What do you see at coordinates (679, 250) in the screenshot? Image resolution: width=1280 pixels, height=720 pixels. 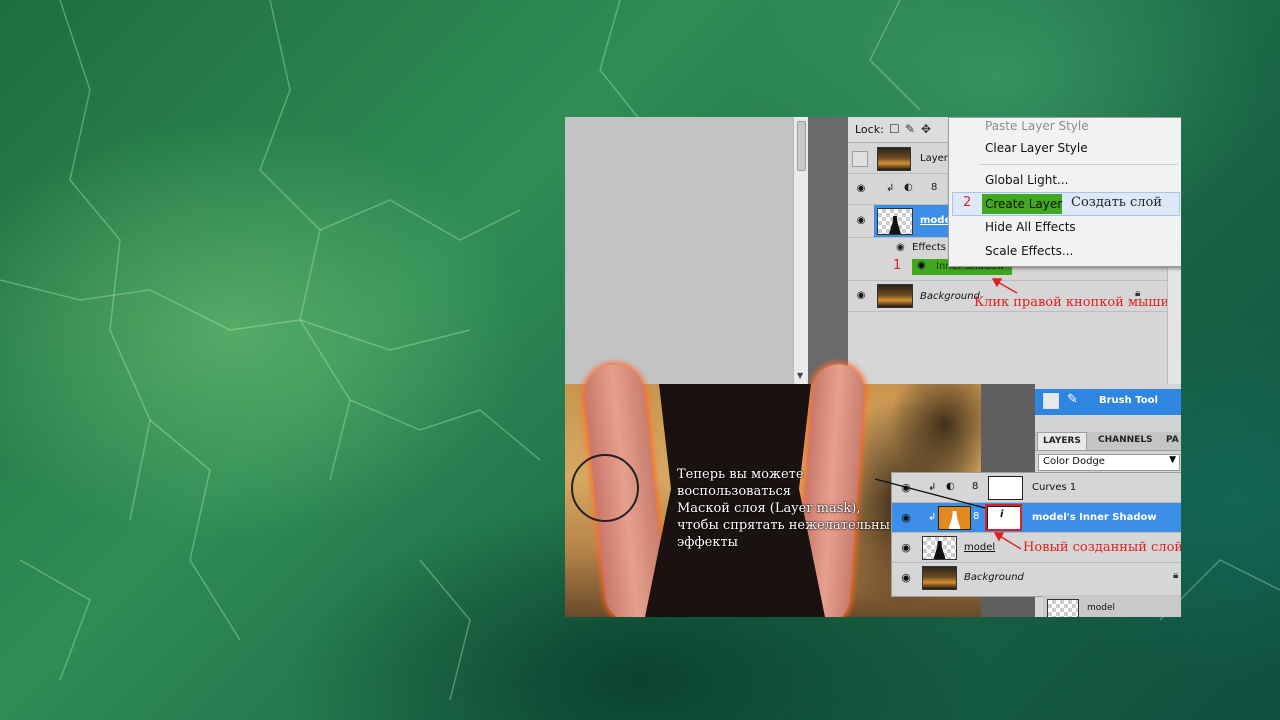 I see `canvas-area` at bounding box center [679, 250].